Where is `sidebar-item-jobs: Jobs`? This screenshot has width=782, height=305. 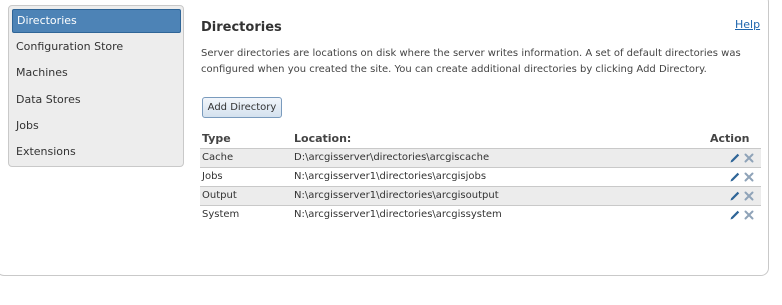
sidebar-item-jobs: Jobs is located at coordinates (96, 126).